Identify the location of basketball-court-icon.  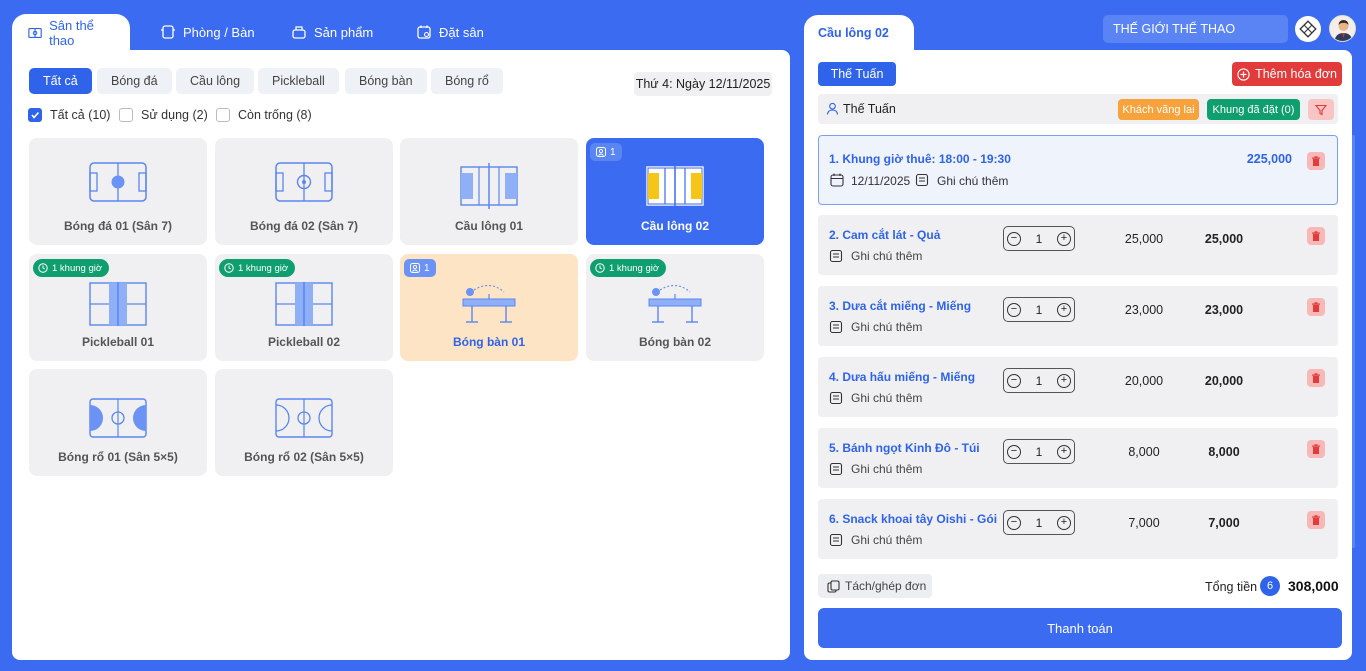
(304, 418).